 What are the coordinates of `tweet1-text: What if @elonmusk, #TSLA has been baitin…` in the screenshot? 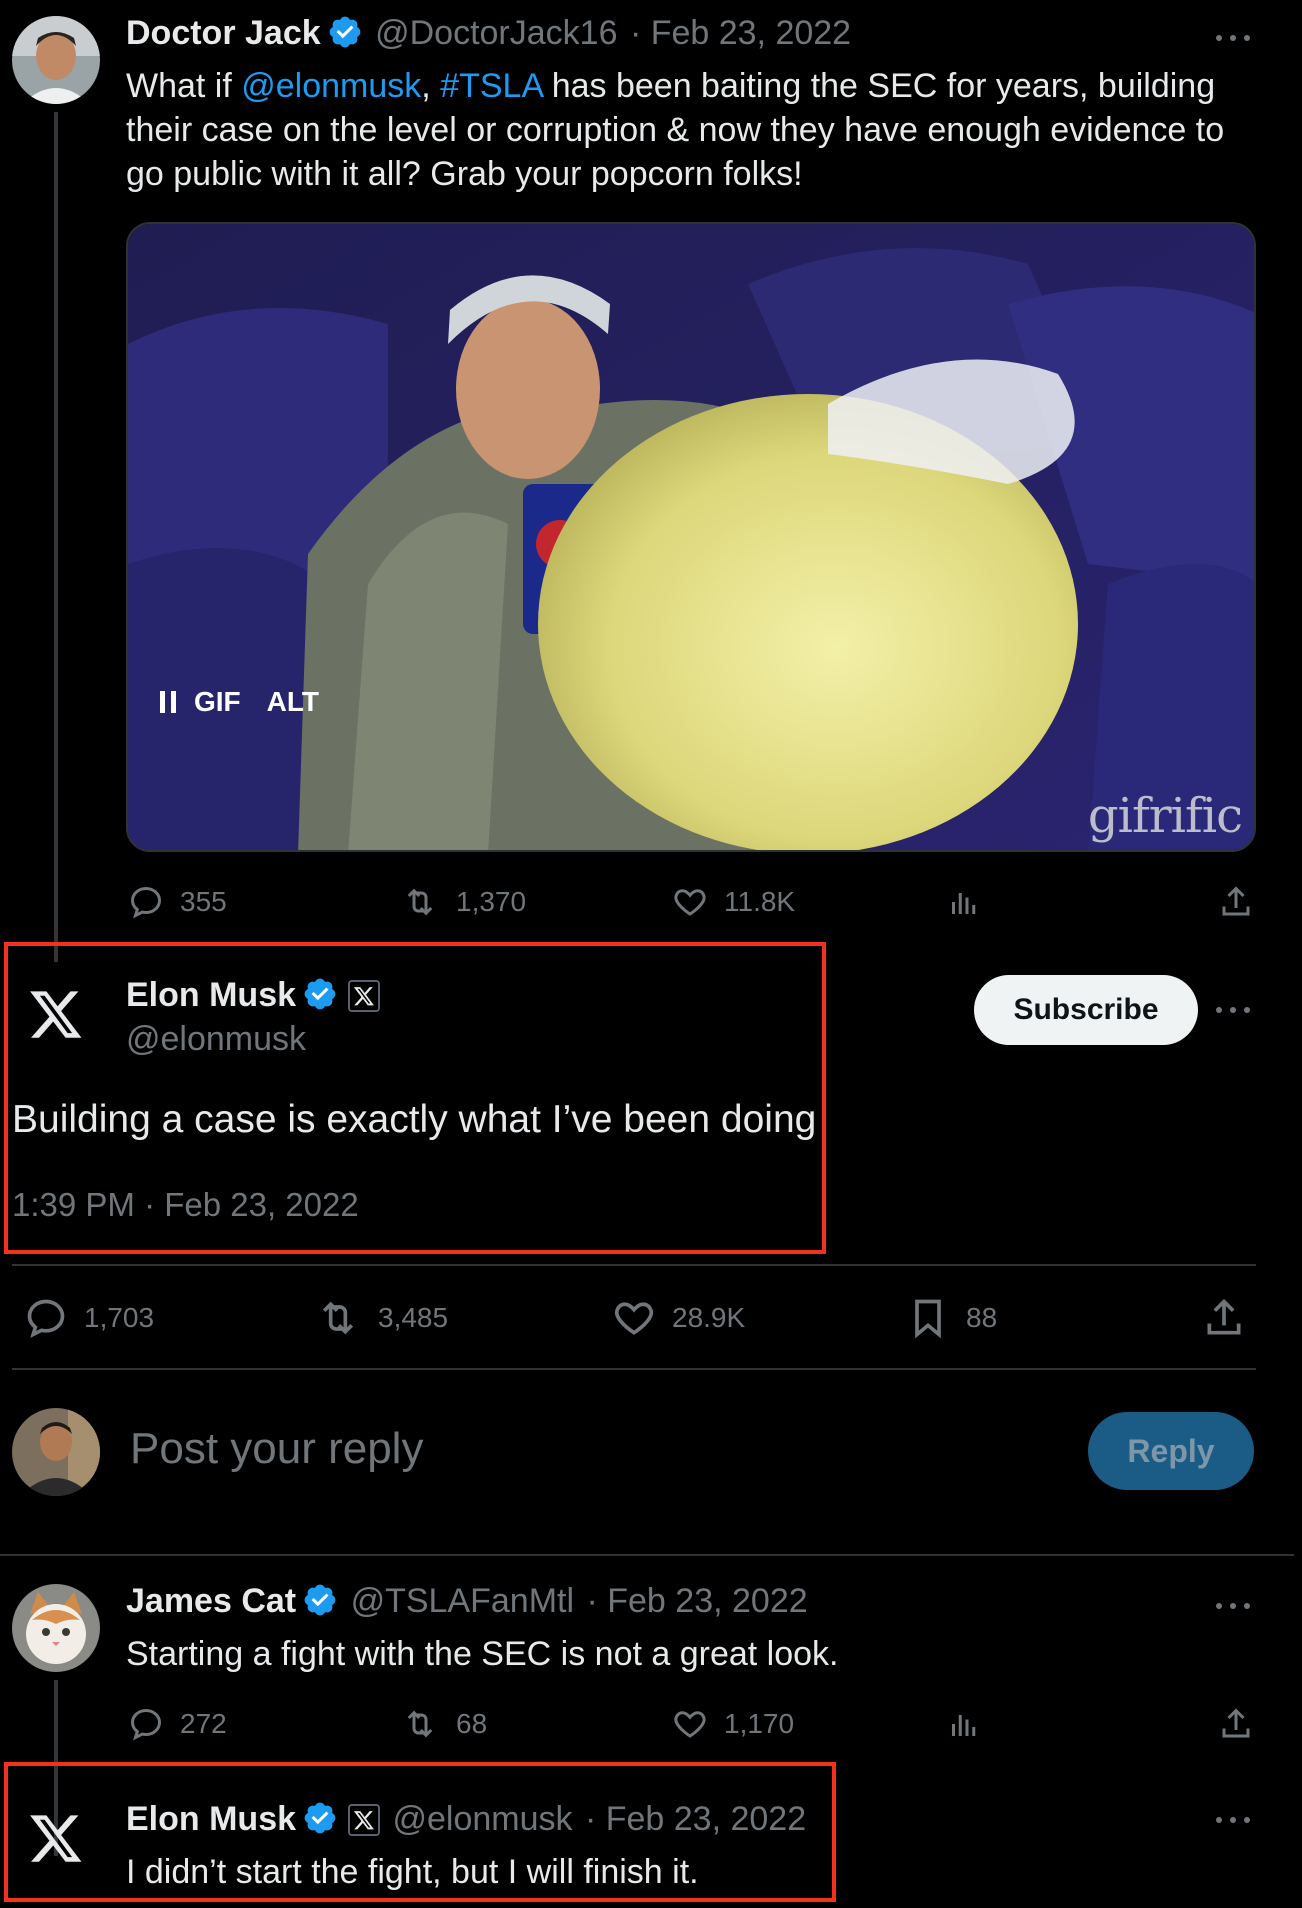 It's located at (691, 130).